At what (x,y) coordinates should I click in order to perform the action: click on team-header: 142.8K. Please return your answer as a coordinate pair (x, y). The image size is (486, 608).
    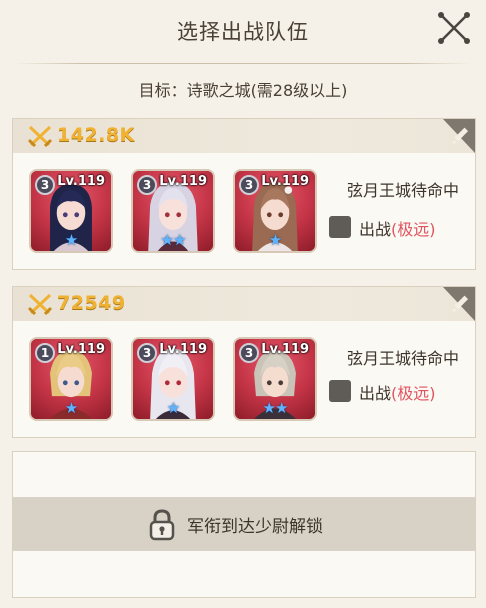
    Looking at the image, I should click on (244, 136).